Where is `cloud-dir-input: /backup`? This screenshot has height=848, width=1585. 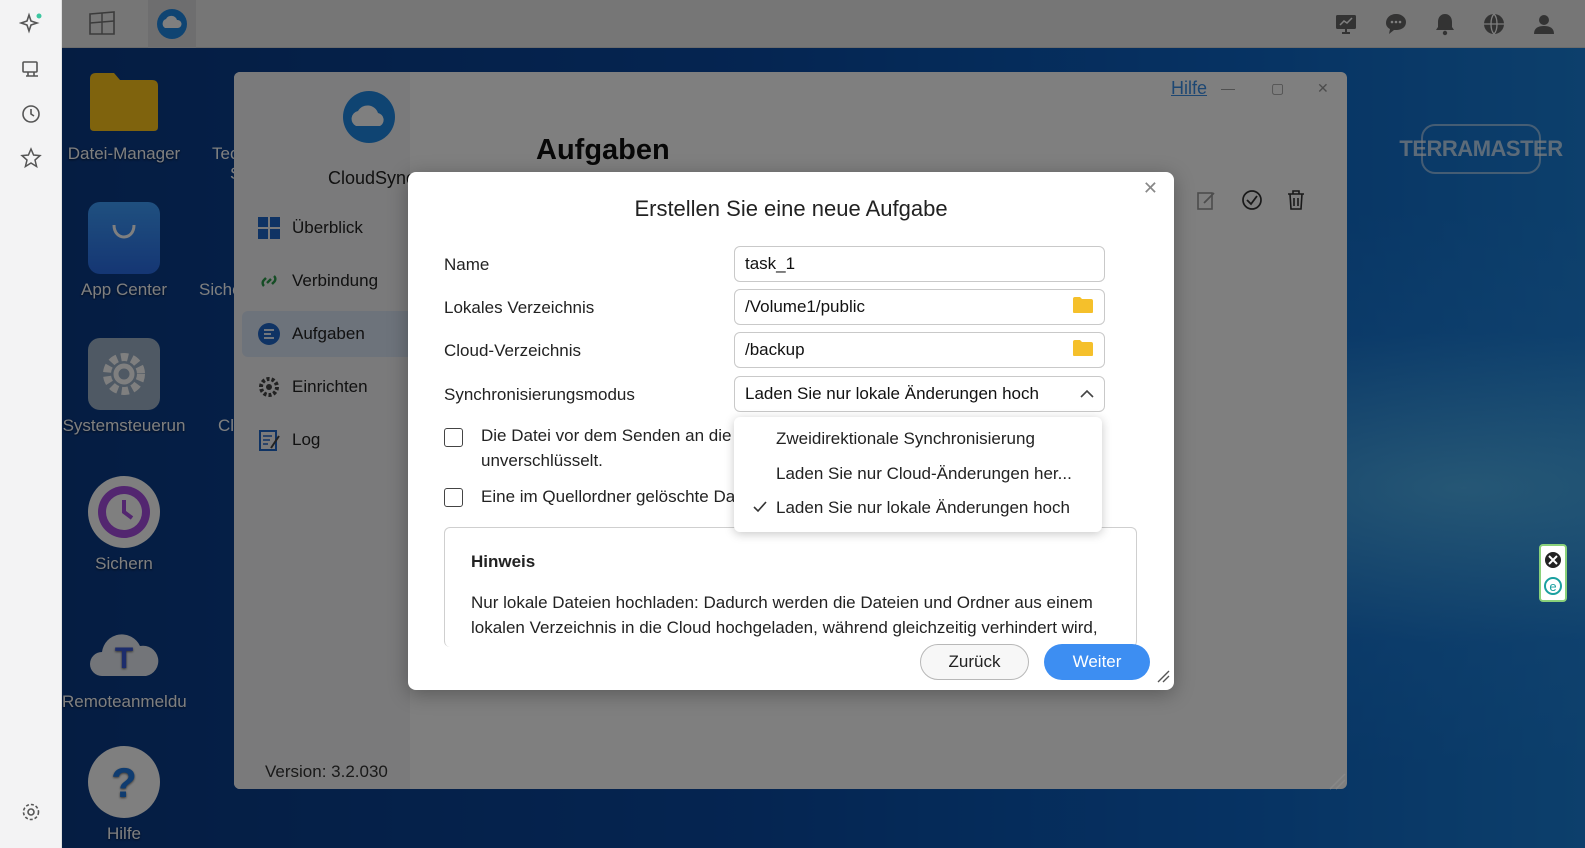
cloud-dir-input: /backup is located at coordinates (919, 350).